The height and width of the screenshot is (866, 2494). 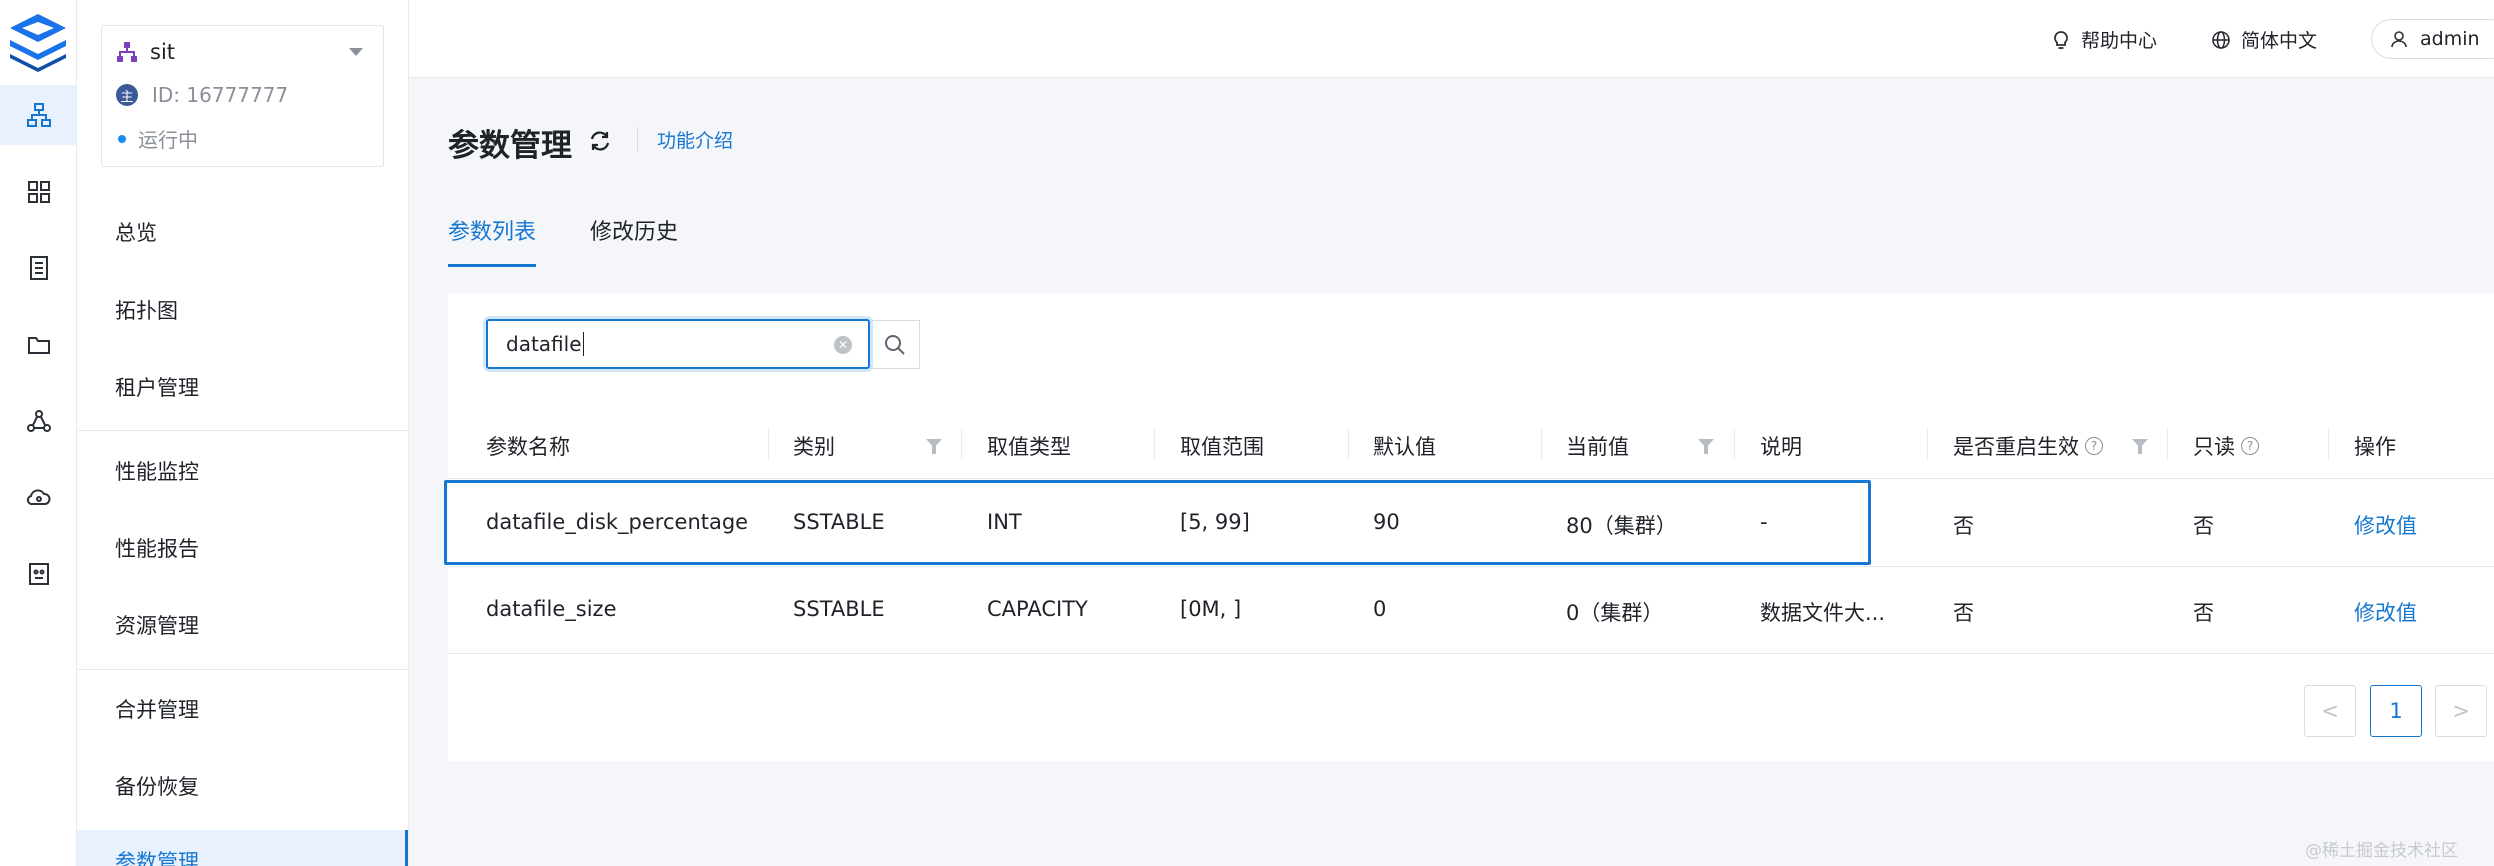 What do you see at coordinates (127, 52) in the screenshot?
I see `cluster-hierarchy-icon` at bounding box center [127, 52].